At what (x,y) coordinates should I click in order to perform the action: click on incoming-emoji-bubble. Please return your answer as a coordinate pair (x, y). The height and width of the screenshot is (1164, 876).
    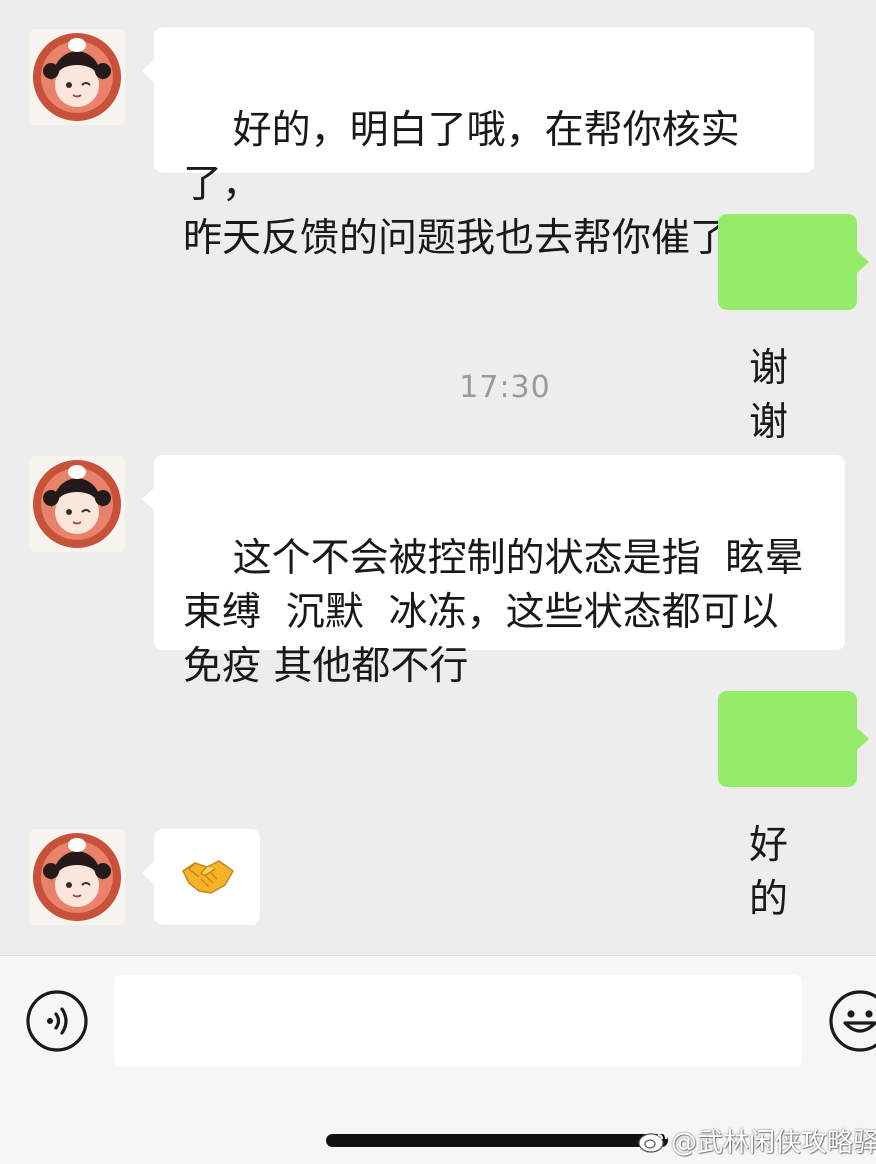
    Looking at the image, I should click on (201, 877).